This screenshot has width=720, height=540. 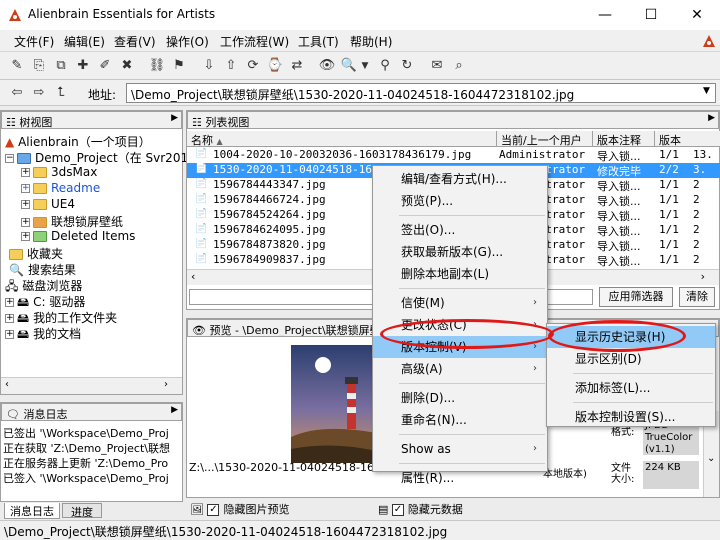 What do you see at coordinates (460, 369) in the screenshot?
I see `menu-item: 高级(A) ›` at bounding box center [460, 369].